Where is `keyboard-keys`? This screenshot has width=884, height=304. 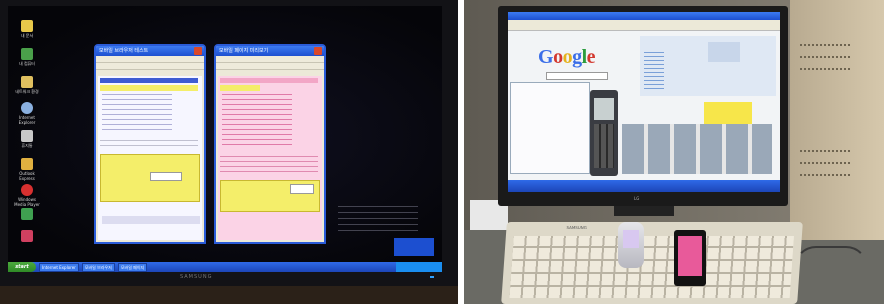
keyboard-keys is located at coordinates (651, 267).